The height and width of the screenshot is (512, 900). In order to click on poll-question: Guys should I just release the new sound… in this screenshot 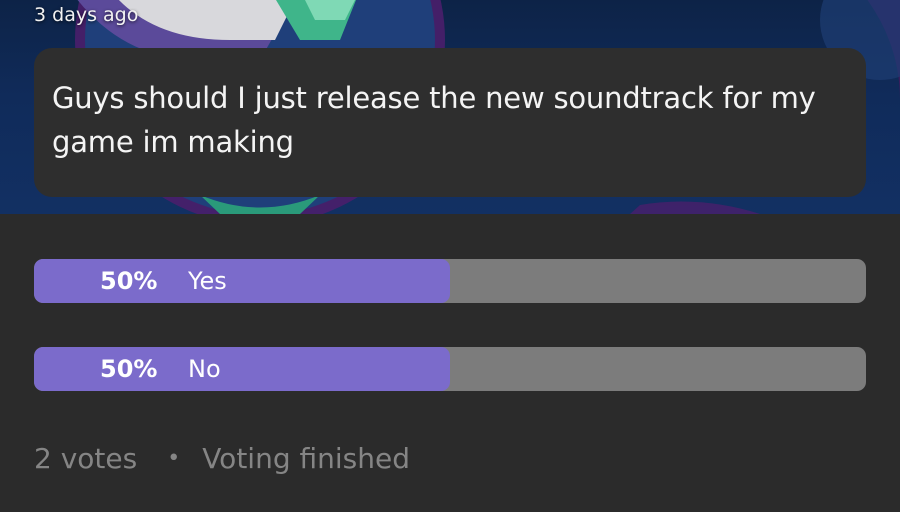, I will do `click(434, 120)`.